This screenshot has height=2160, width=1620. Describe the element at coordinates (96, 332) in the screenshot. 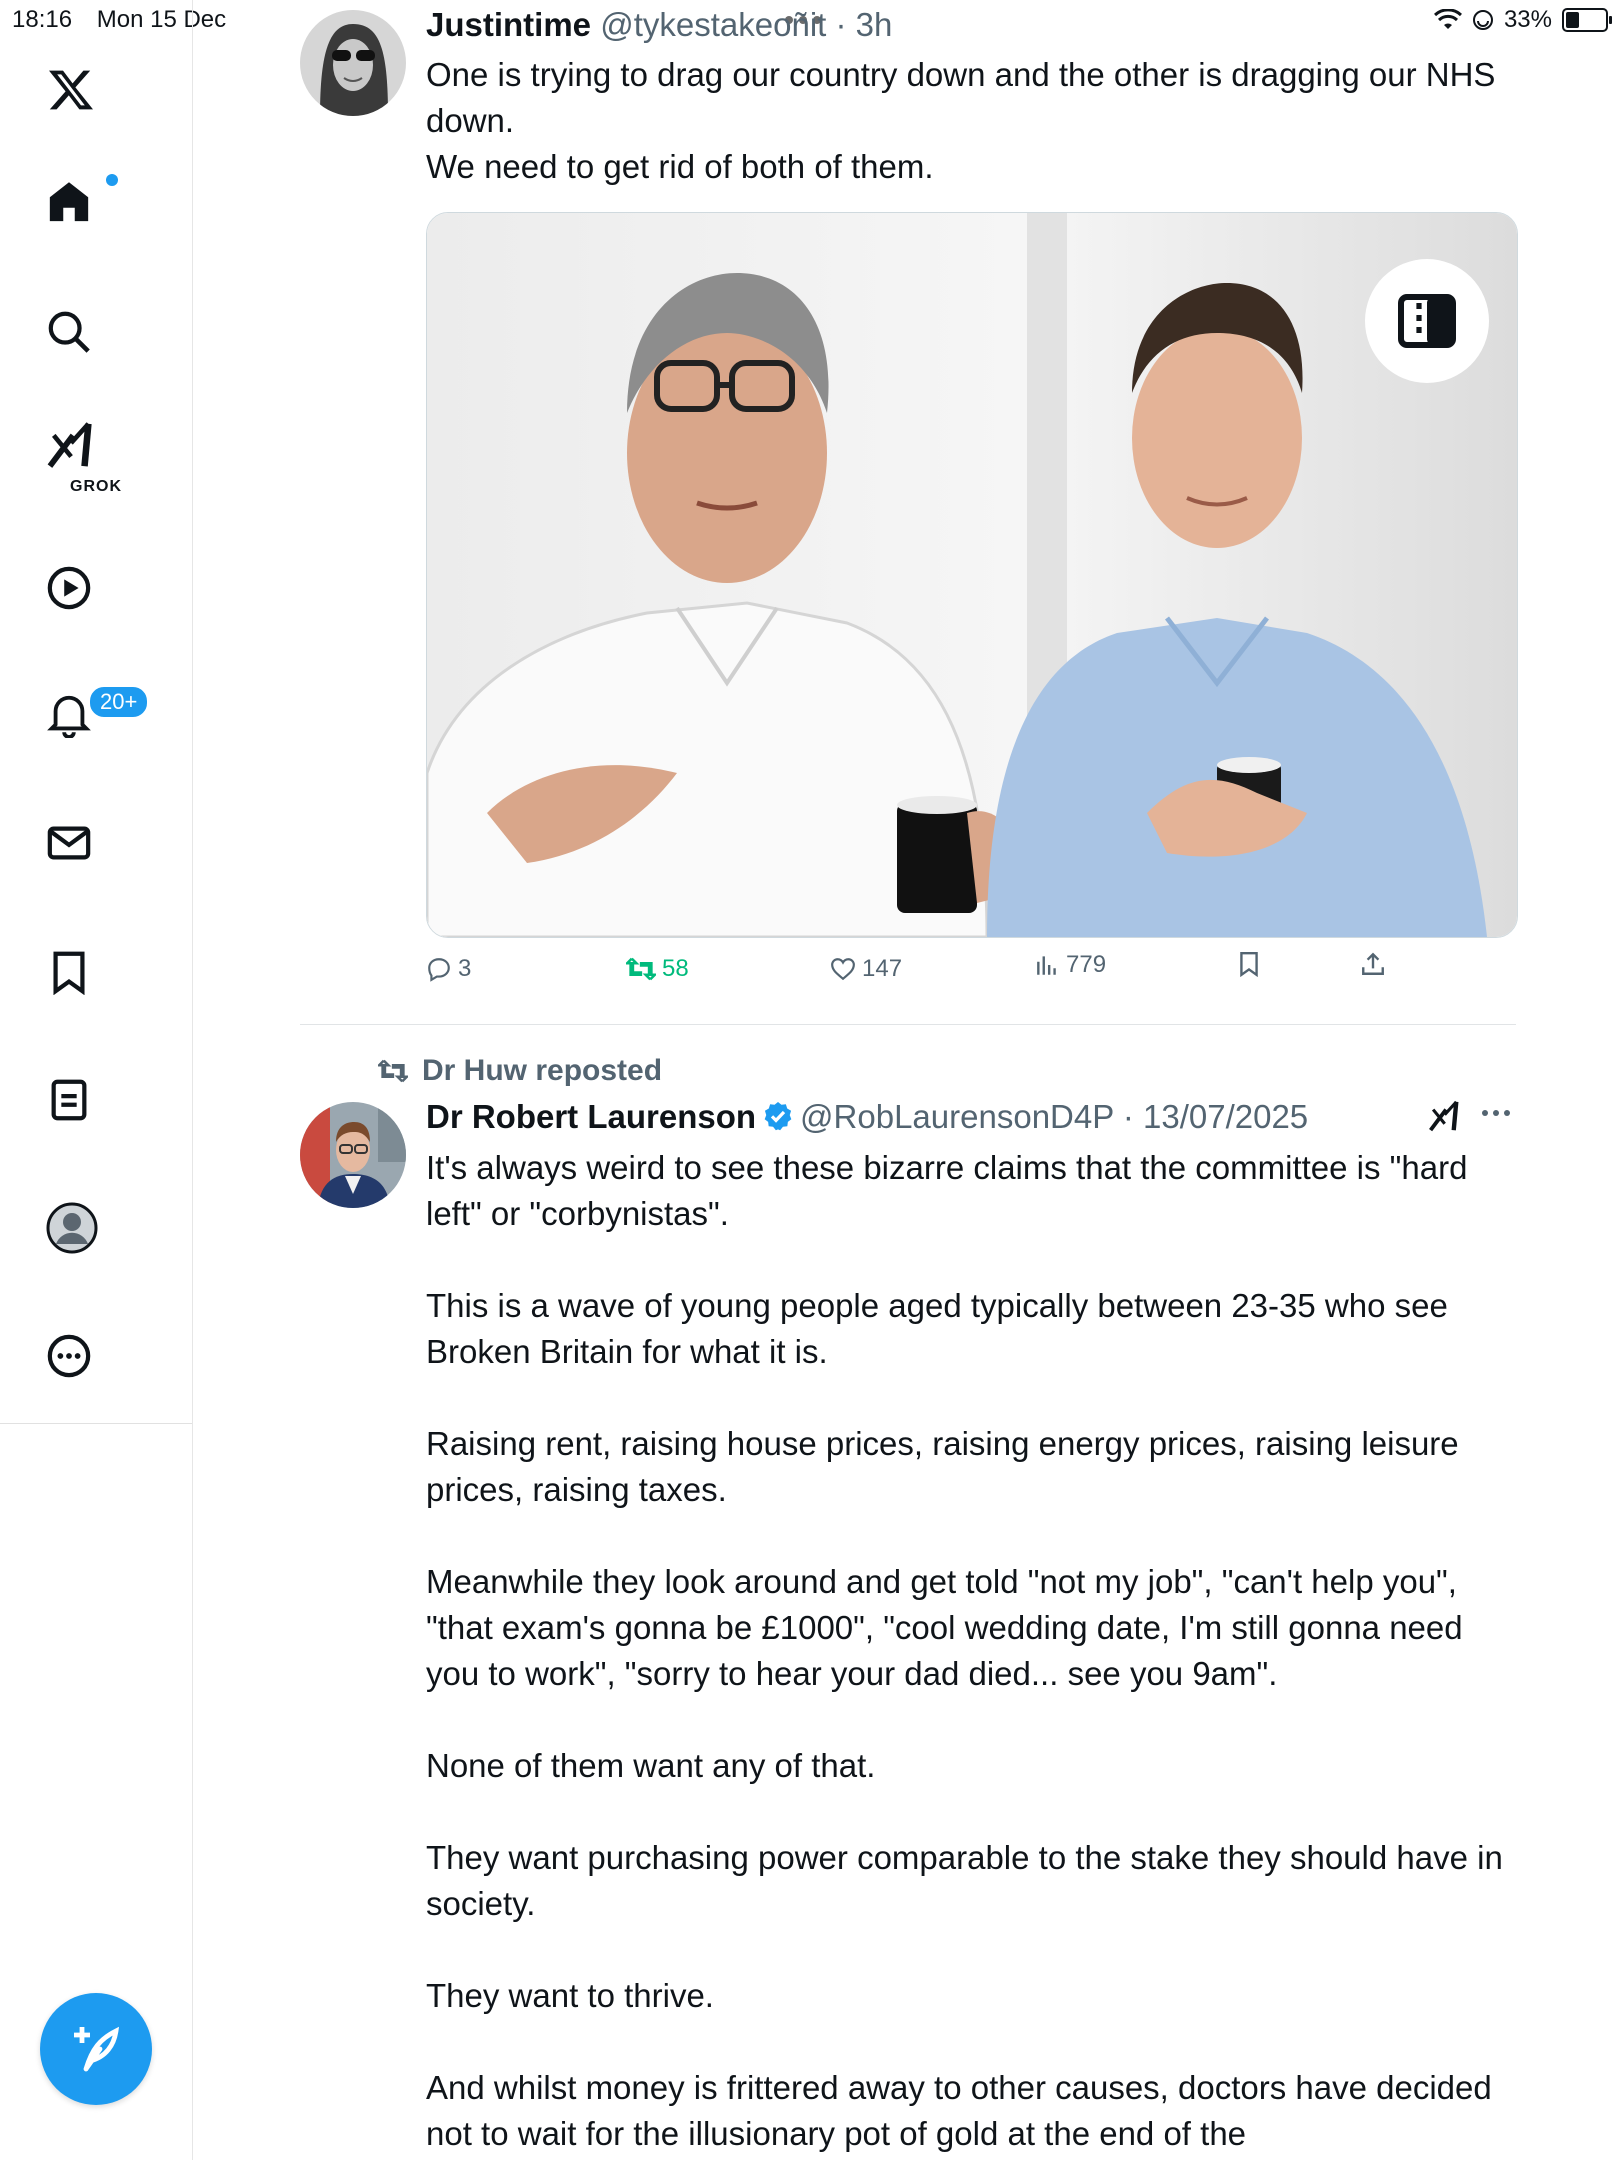

I see `sidebar-item-search` at that location.